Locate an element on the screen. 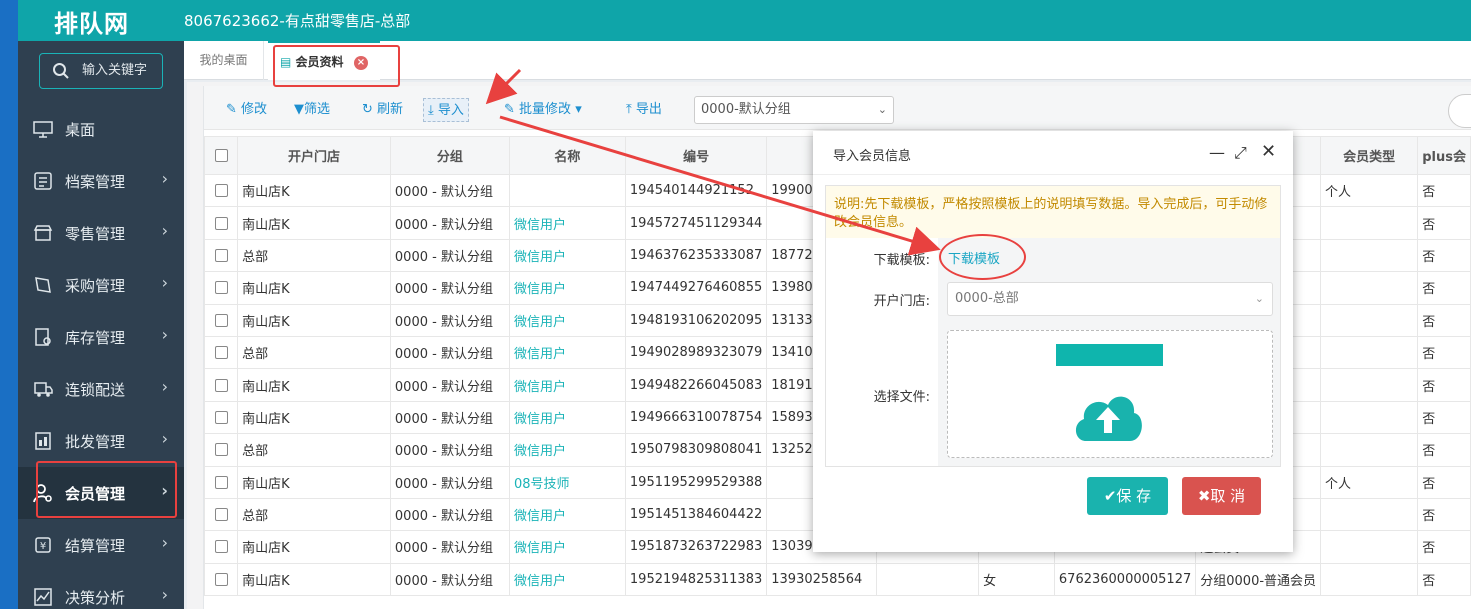 The image size is (1471, 609). select-all-checkbox is located at coordinates (221, 155).